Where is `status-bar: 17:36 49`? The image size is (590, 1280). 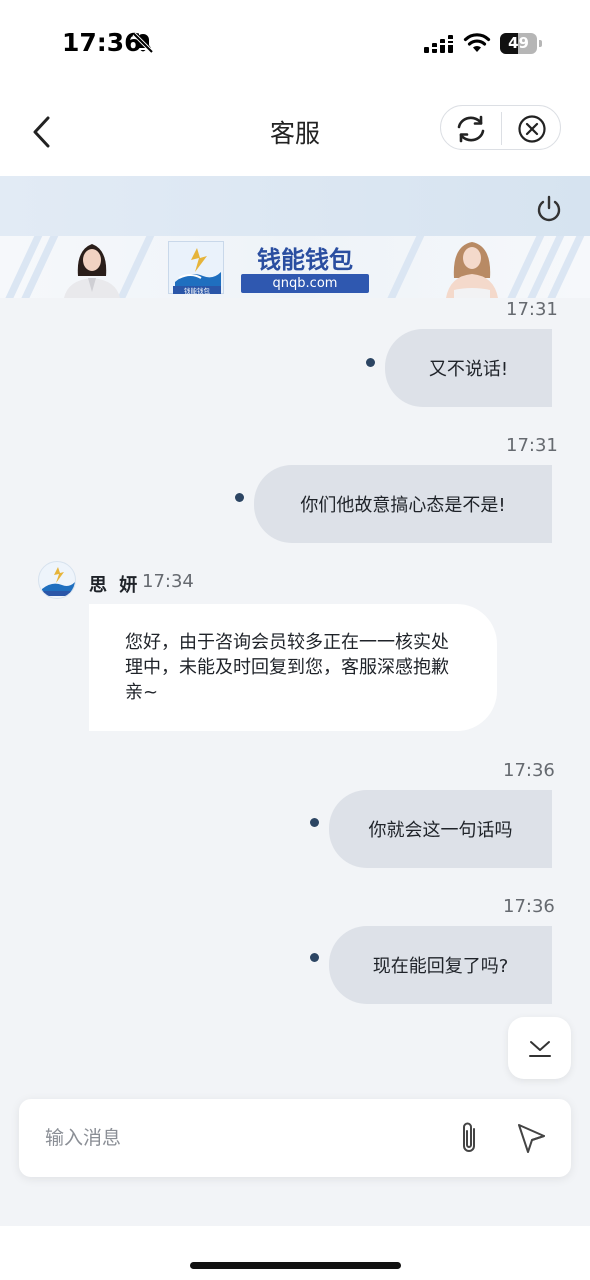 status-bar: 17:36 49 is located at coordinates (295, 44).